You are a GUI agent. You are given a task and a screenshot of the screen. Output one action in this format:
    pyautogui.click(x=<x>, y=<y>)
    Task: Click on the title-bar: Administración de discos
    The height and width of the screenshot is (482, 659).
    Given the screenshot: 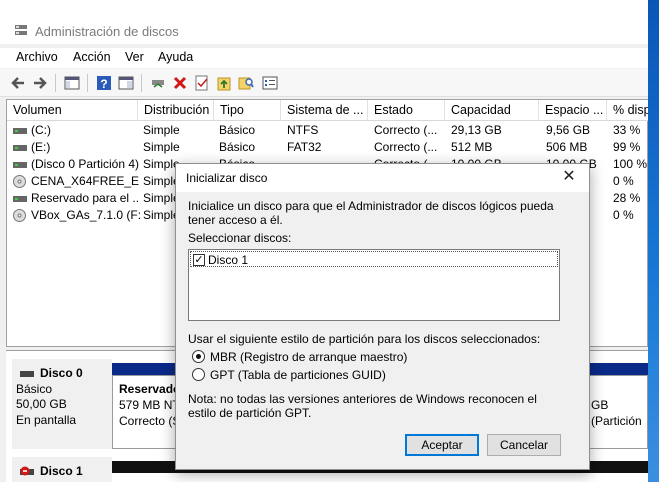 What is the action you would take?
    pyautogui.click(x=324, y=22)
    